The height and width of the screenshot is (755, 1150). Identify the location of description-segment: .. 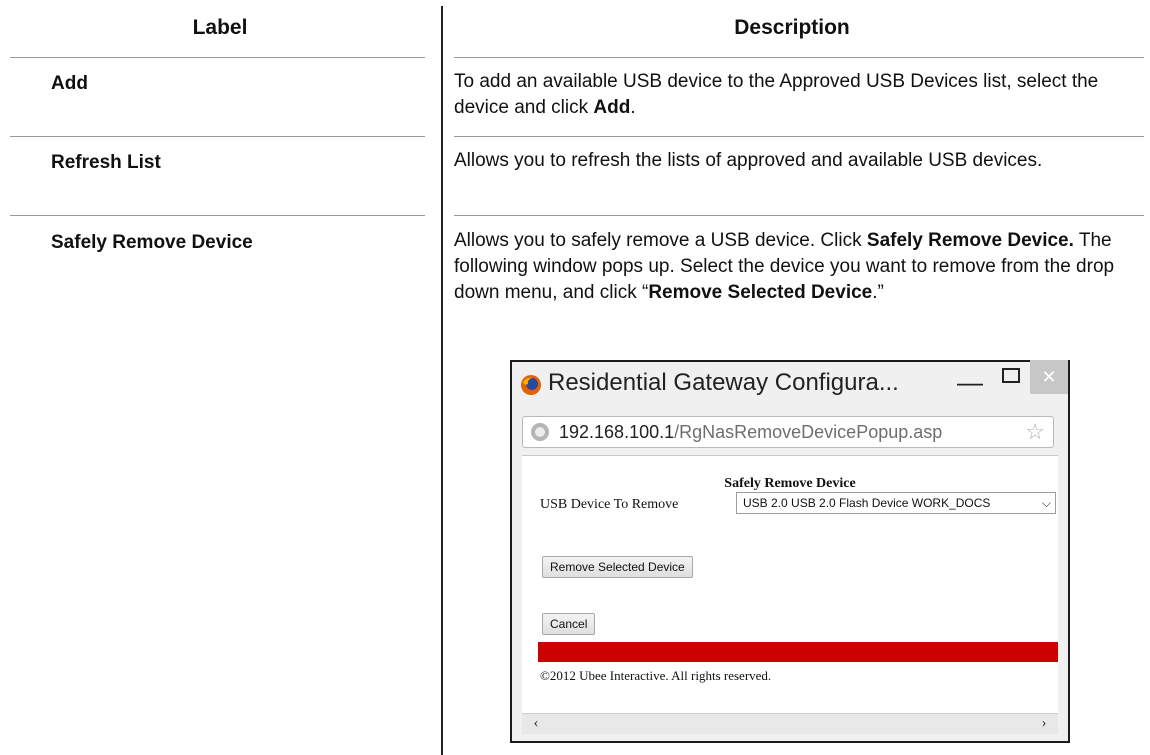
(633, 107).